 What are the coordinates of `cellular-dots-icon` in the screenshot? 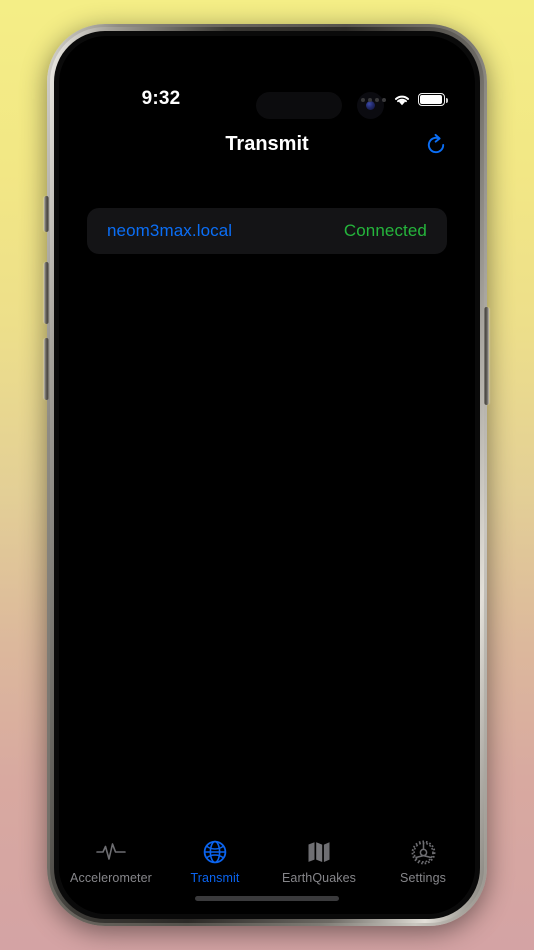 It's located at (373, 99).